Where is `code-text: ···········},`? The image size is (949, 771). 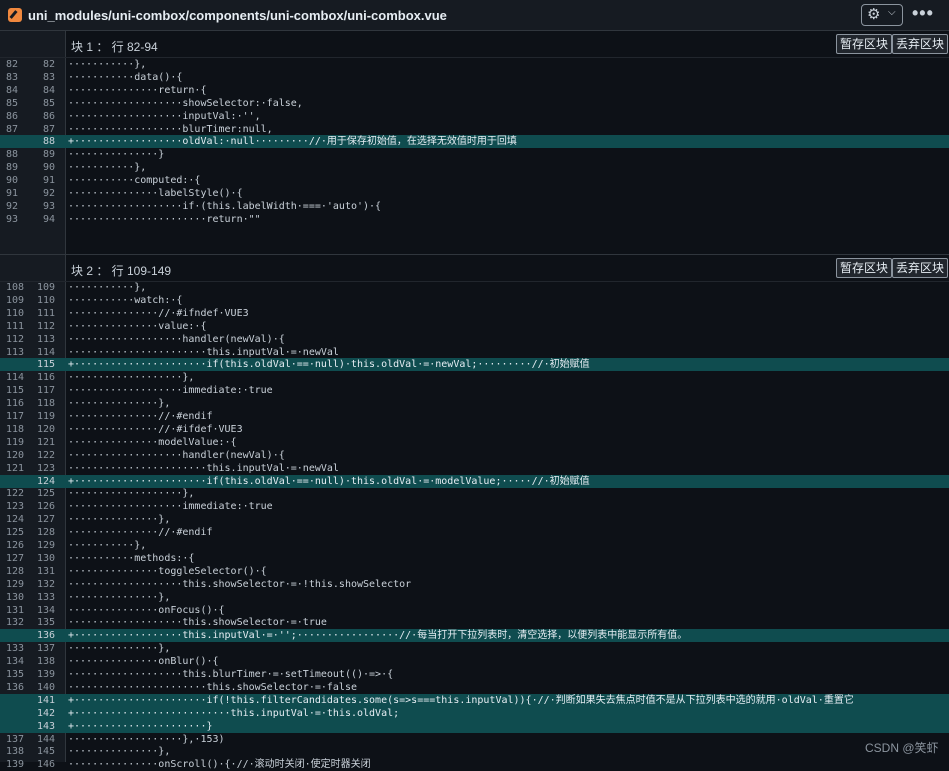 code-text: ···········}, is located at coordinates (107, 287).